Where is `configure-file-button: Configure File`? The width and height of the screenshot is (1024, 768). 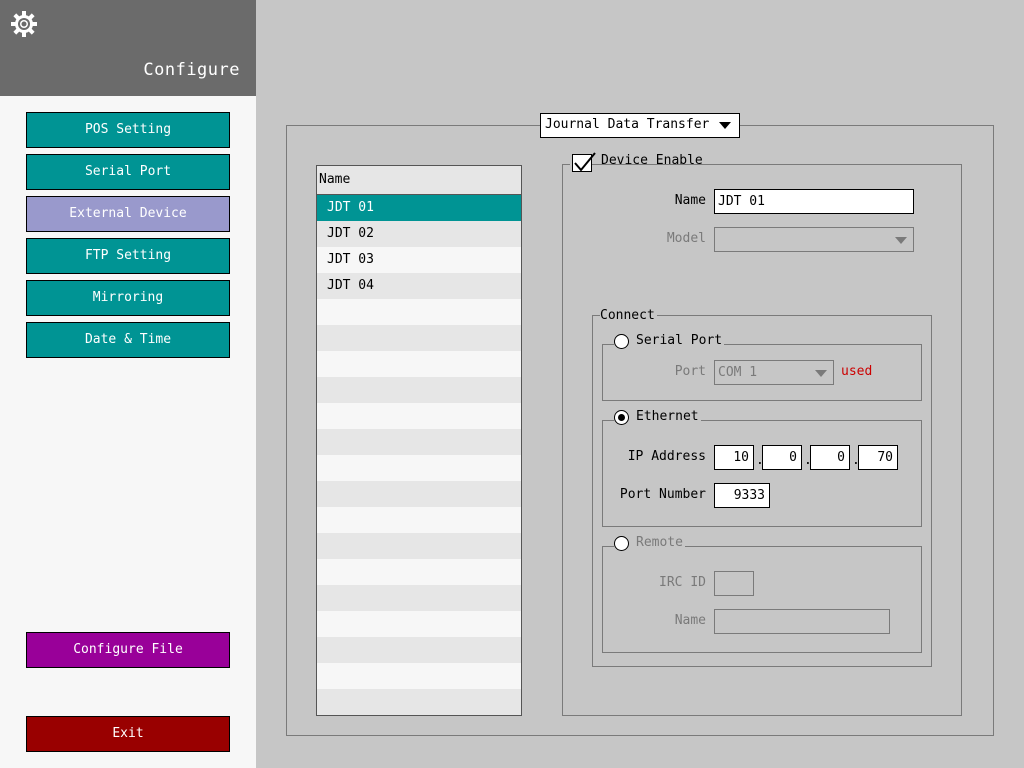 configure-file-button: Configure File is located at coordinates (128, 650).